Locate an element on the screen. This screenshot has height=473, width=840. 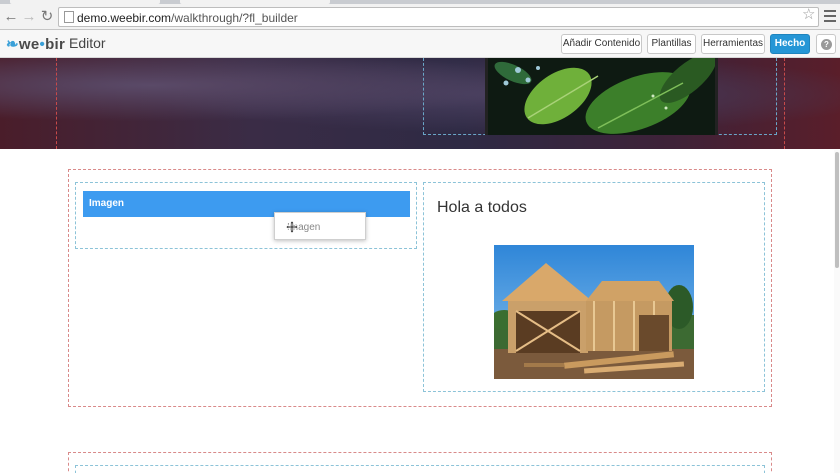
help-icon: ? is located at coordinates (826, 44).